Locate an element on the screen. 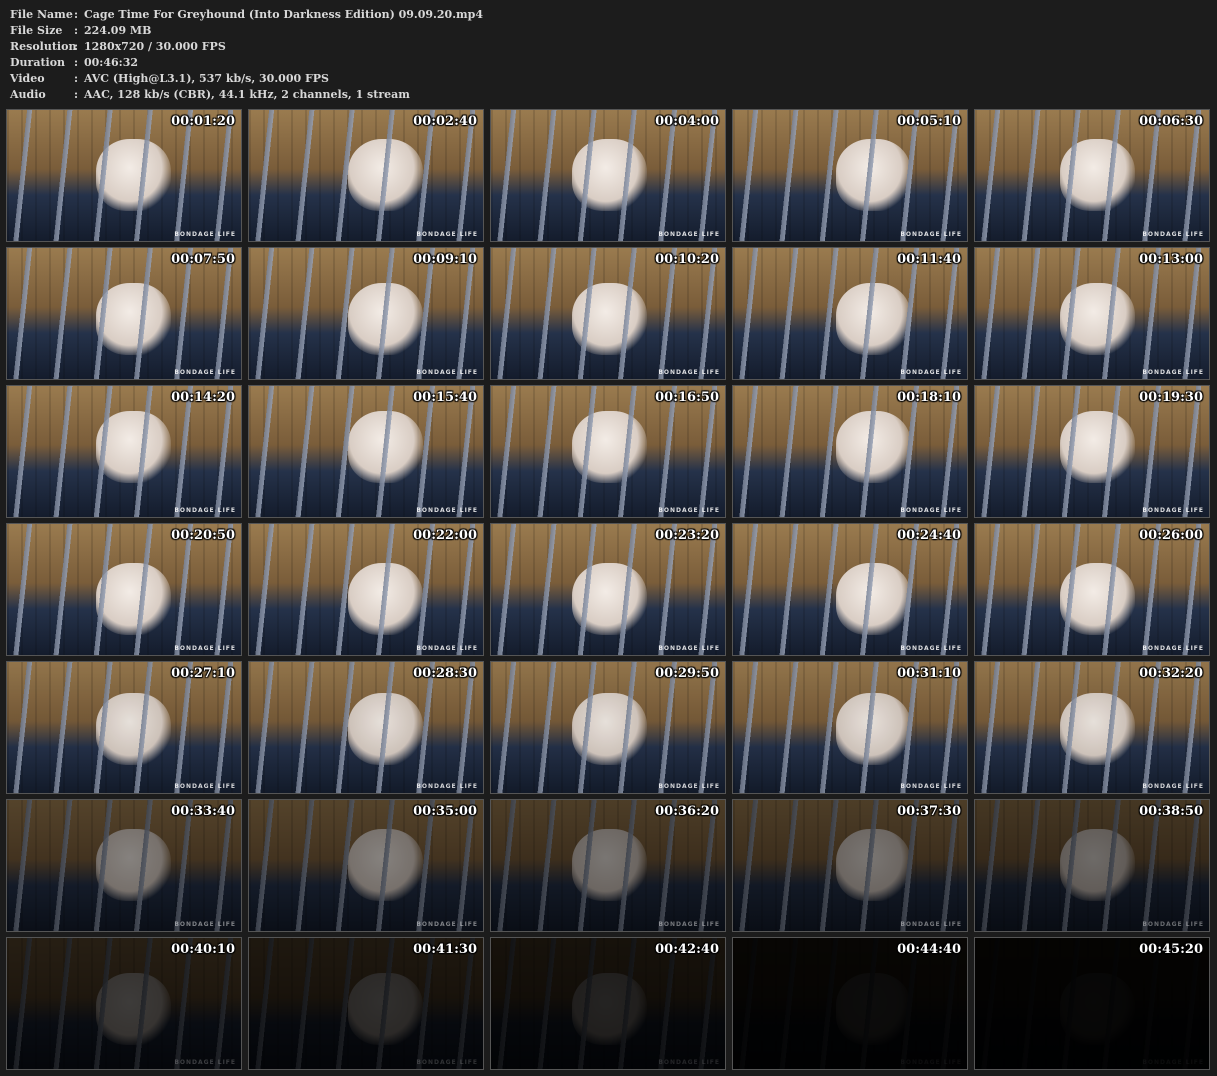 This screenshot has width=1217, height=1076. thumbnail-timestamp: 00:44:40 is located at coordinates (929, 949).